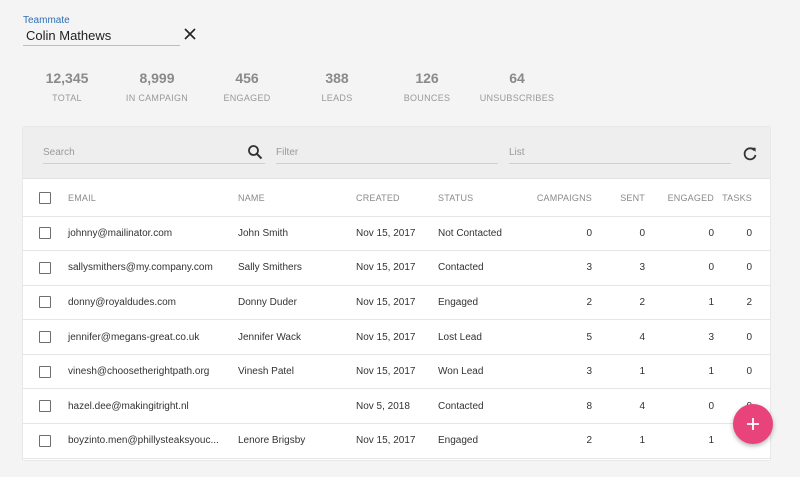 The image size is (800, 477). What do you see at coordinates (157, 78) in the screenshot?
I see `stat-value: 8,999` at bounding box center [157, 78].